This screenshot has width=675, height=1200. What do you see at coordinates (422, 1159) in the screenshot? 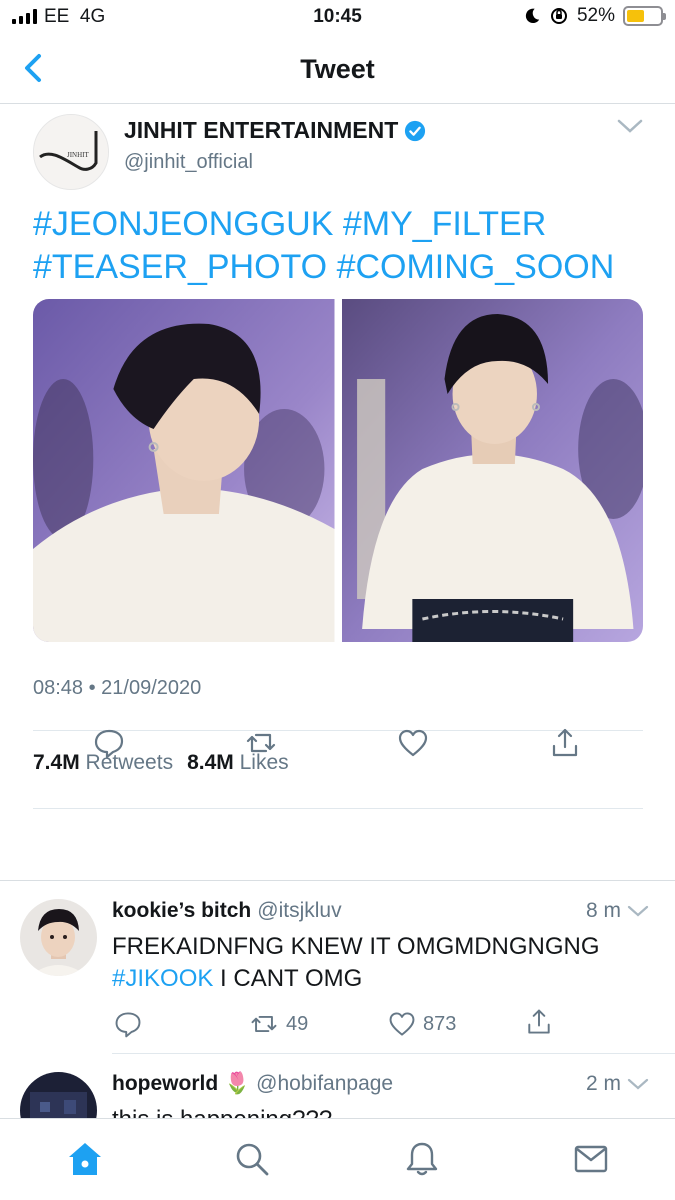
I see `notifications-bell-icon` at bounding box center [422, 1159].